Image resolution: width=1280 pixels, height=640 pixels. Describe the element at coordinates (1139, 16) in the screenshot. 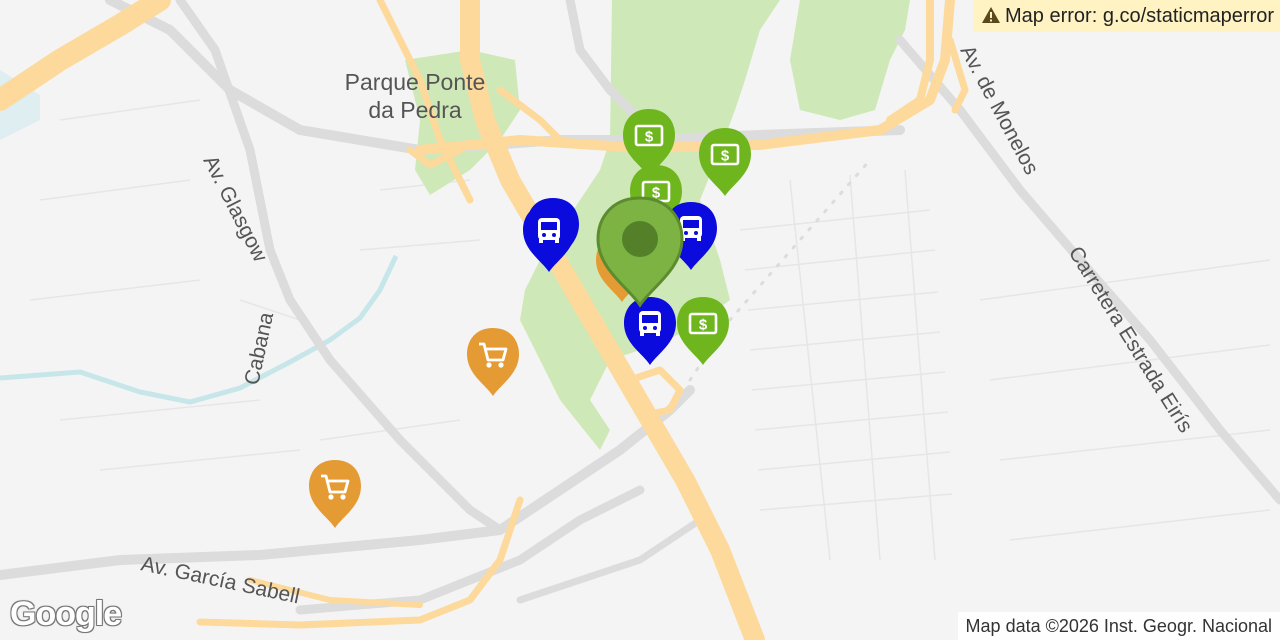

I see `map-error-text: Map error: g.co/staticmaperror` at that location.